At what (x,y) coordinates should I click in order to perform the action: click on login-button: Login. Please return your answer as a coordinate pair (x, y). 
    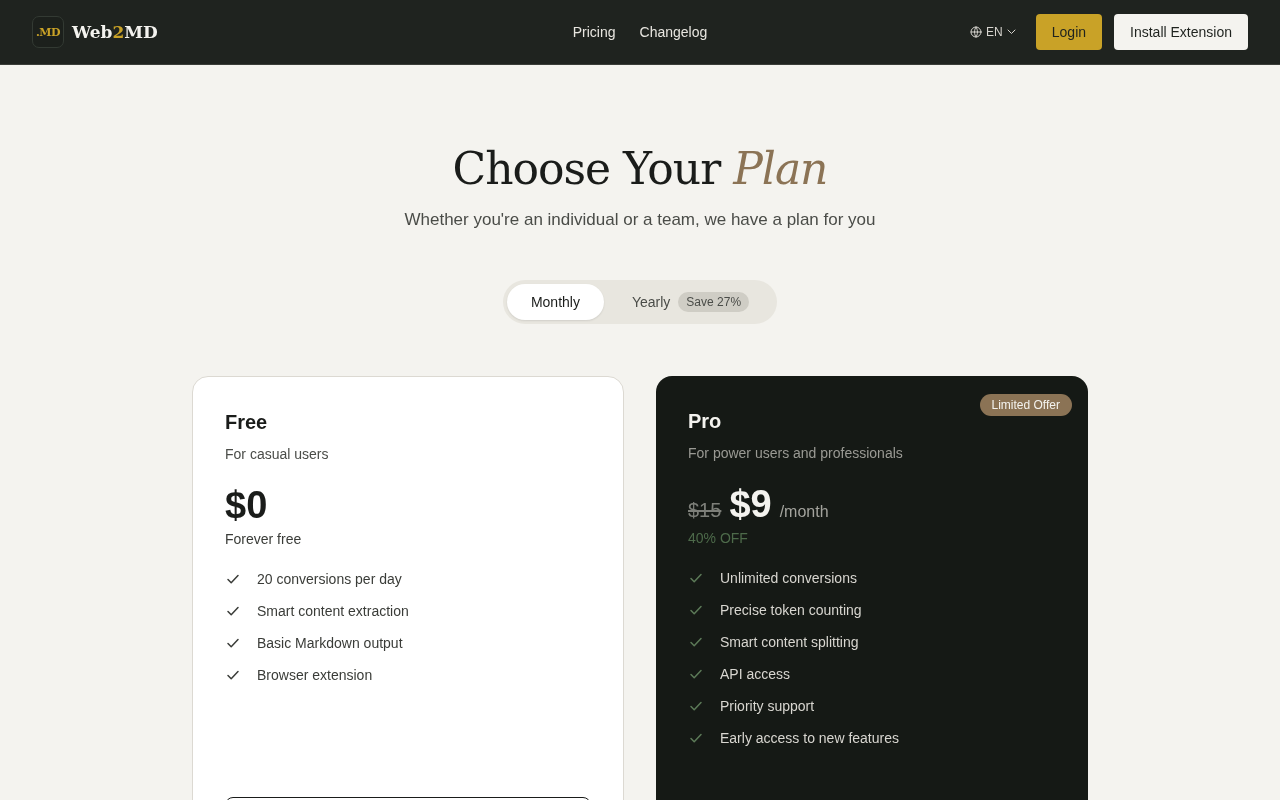
    Looking at the image, I should click on (1069, 32).